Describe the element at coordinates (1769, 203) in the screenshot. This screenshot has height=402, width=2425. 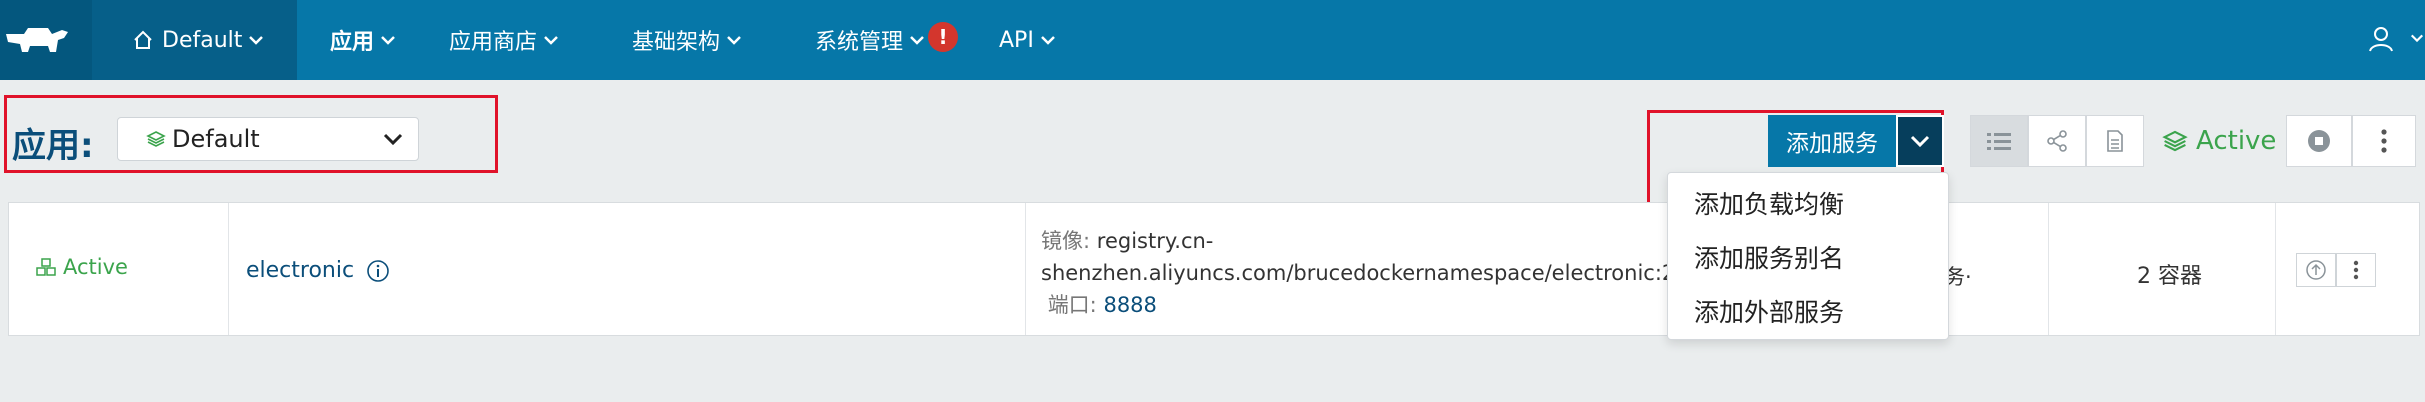
I see `menu-item-add-load-balancer: 添加负载均衡` at that location.